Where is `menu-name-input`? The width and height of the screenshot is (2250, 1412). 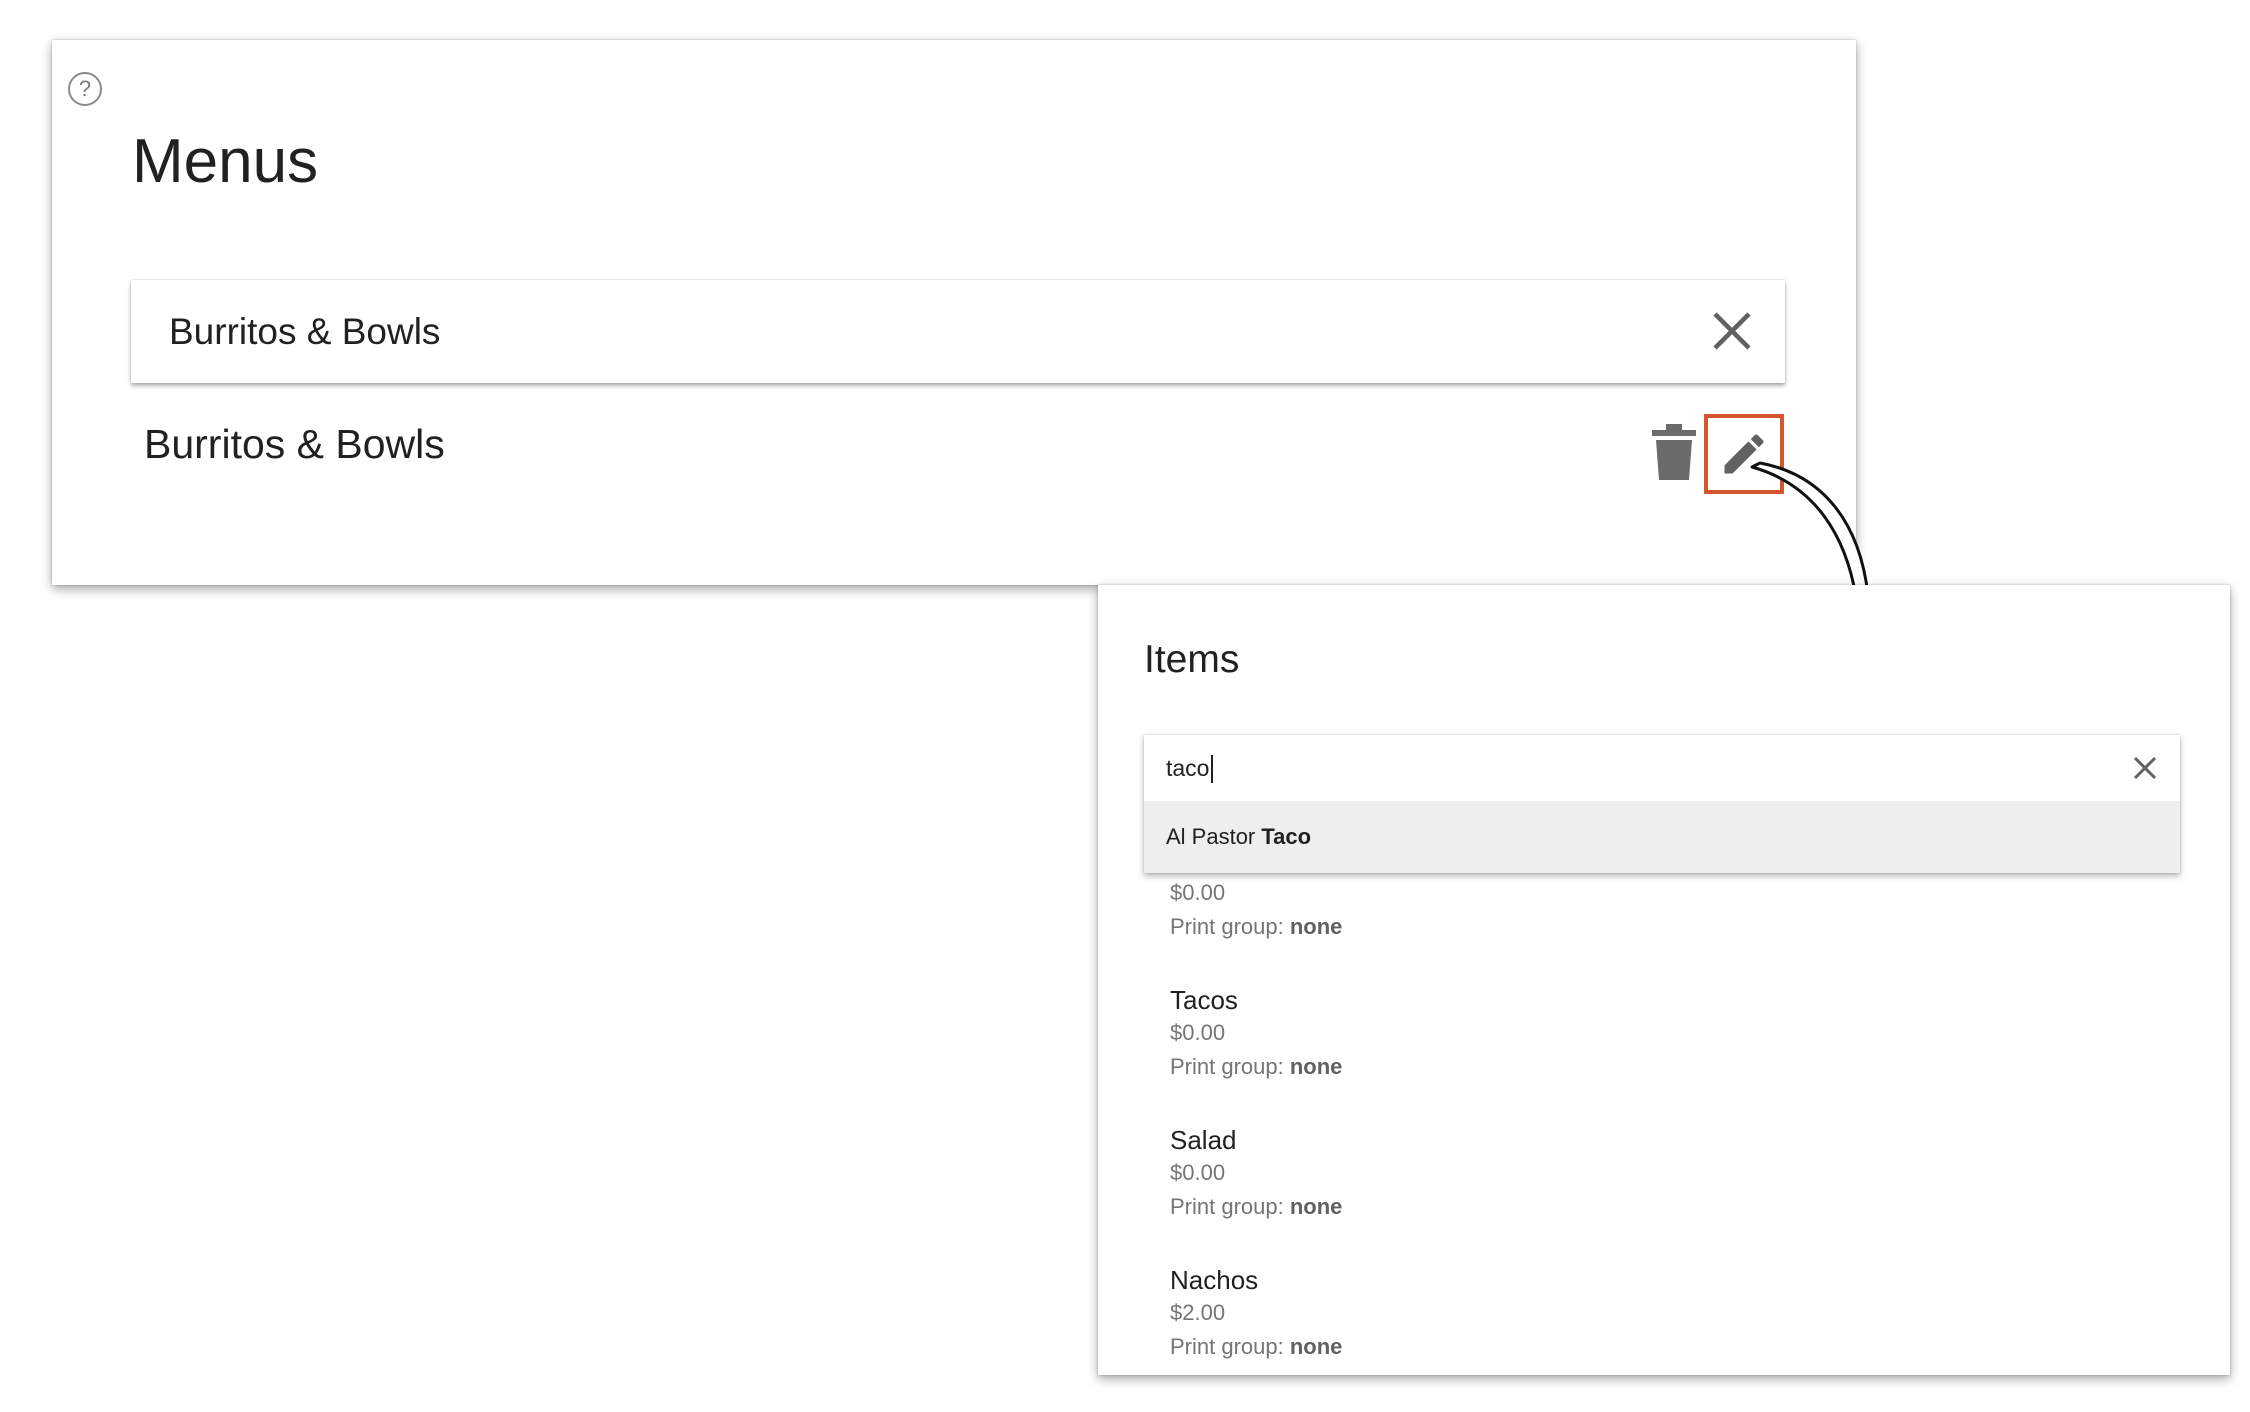
menu-name-input is located at coordinates (909, 331).